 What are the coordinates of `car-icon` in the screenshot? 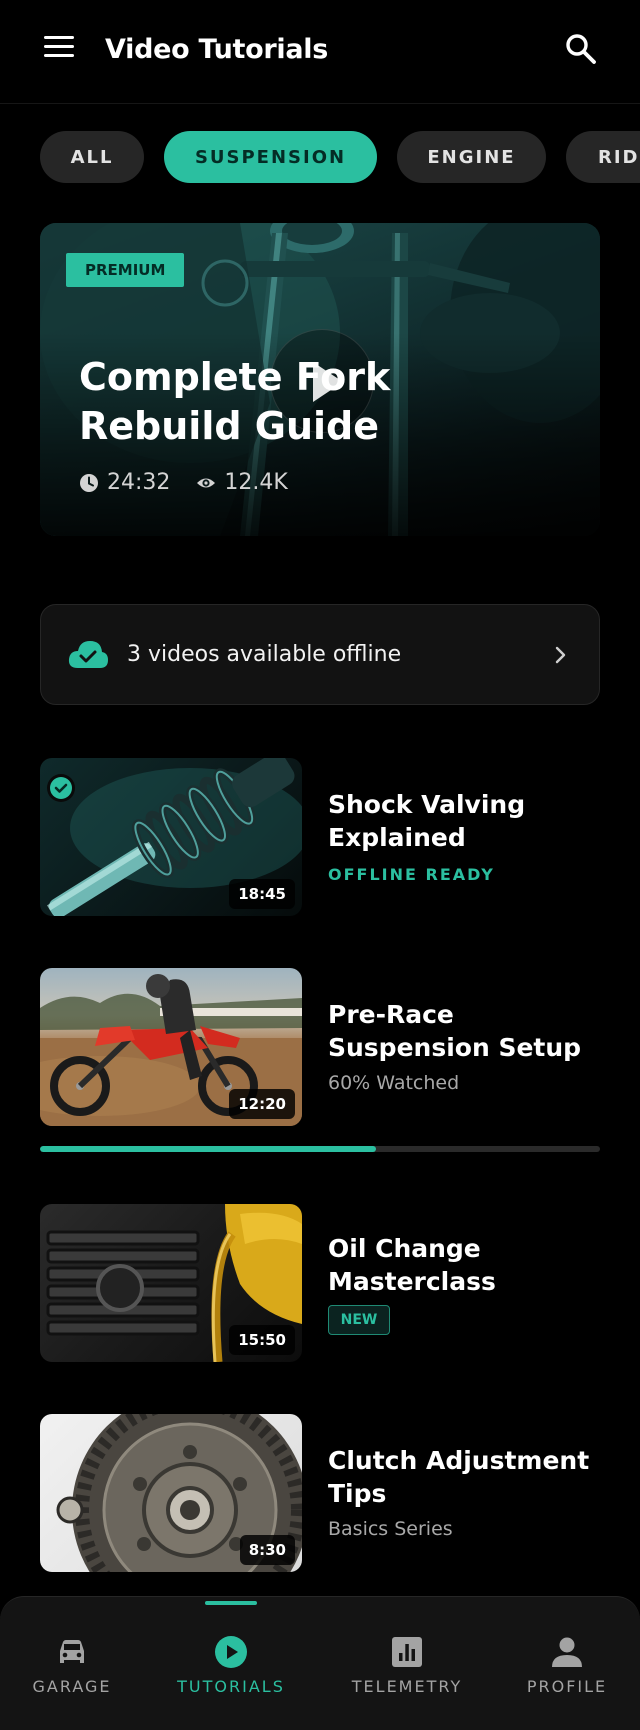 It's located at (72, 1651).